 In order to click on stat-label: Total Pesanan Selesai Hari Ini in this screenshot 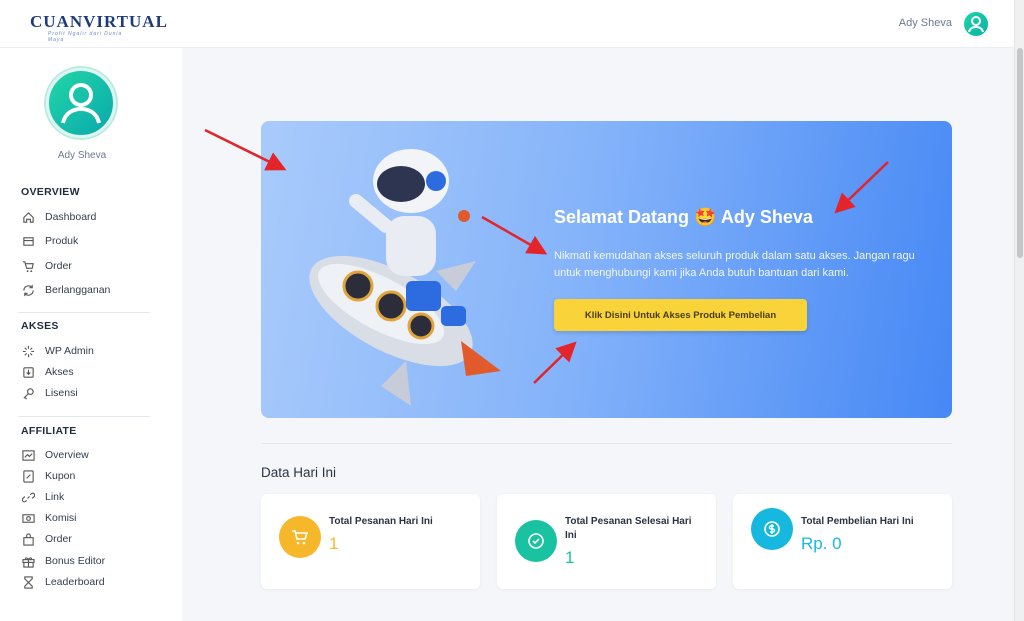, I will do `click(628, 528)`.